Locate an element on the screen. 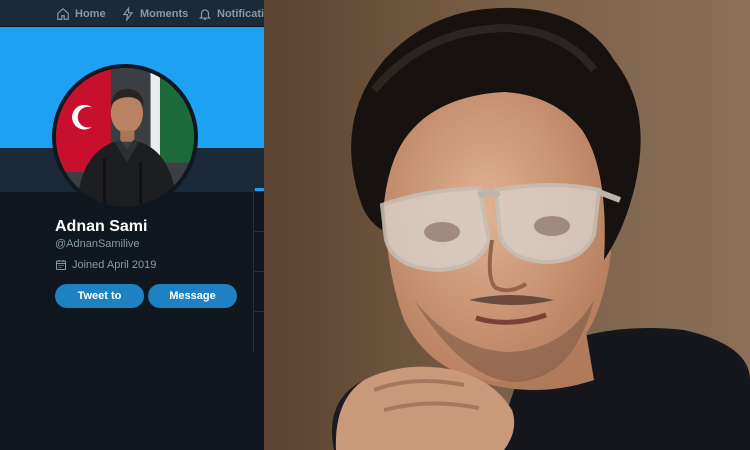 The height and width of the screenshot is (450, 750). profile-joined-label: Joined April 2019 is located at coordinates (114, 265).